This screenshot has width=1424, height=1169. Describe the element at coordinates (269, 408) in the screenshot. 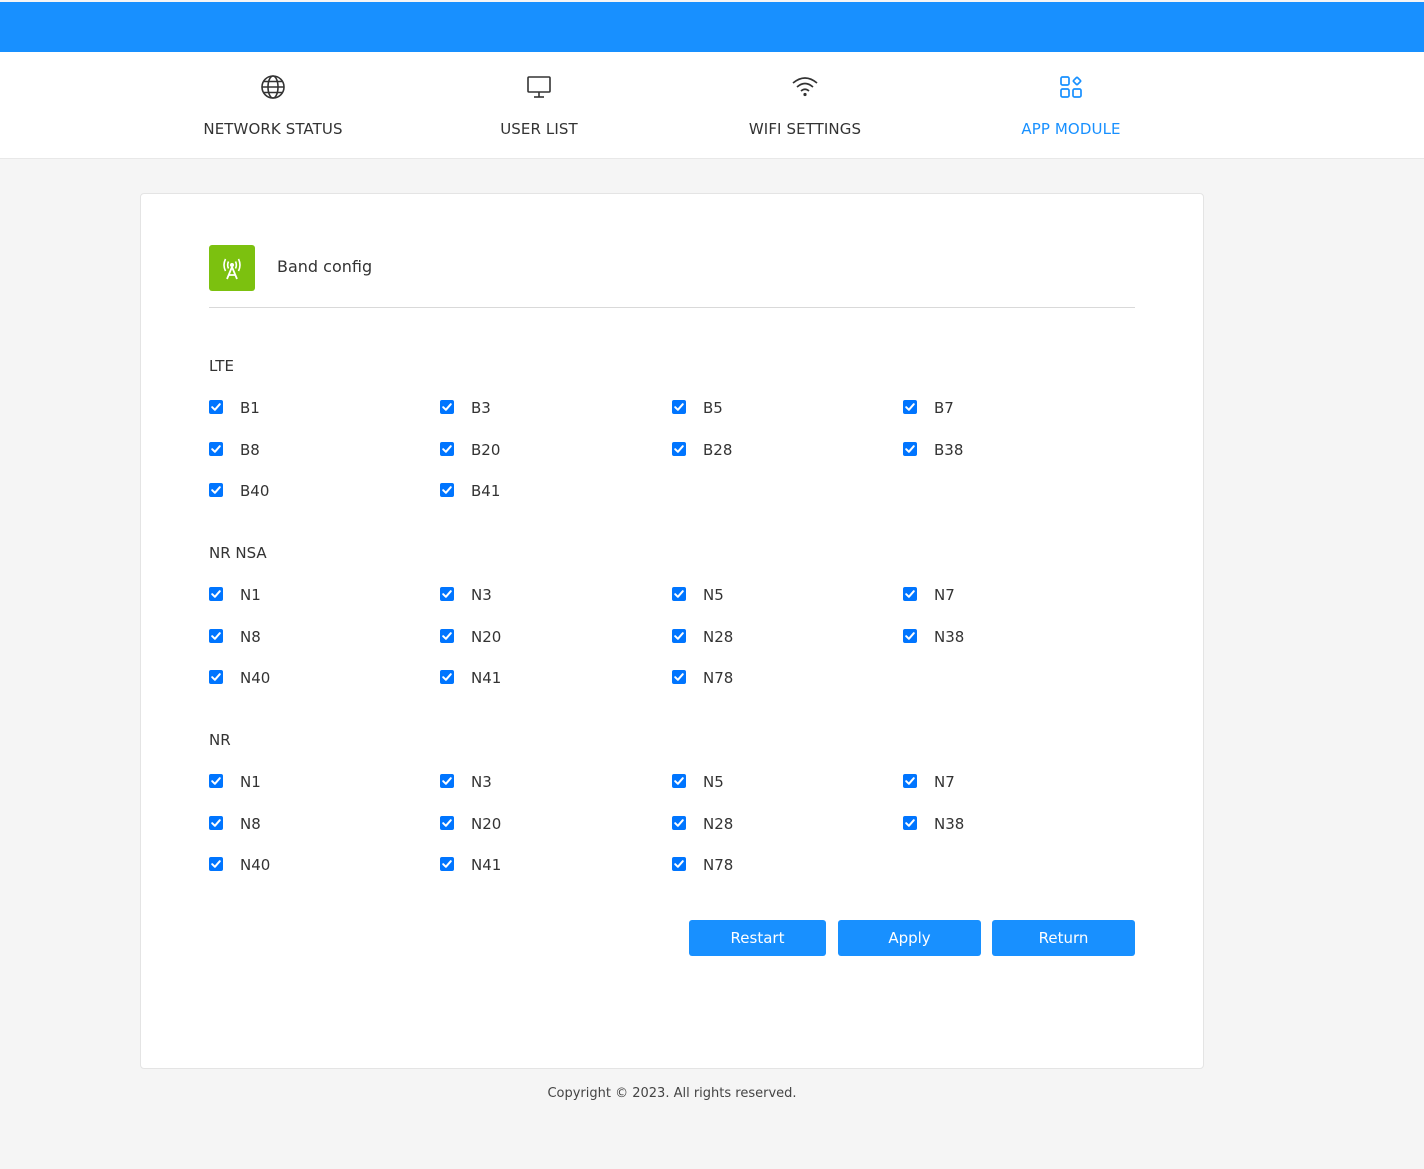

I see `band-option: B1` at that location.